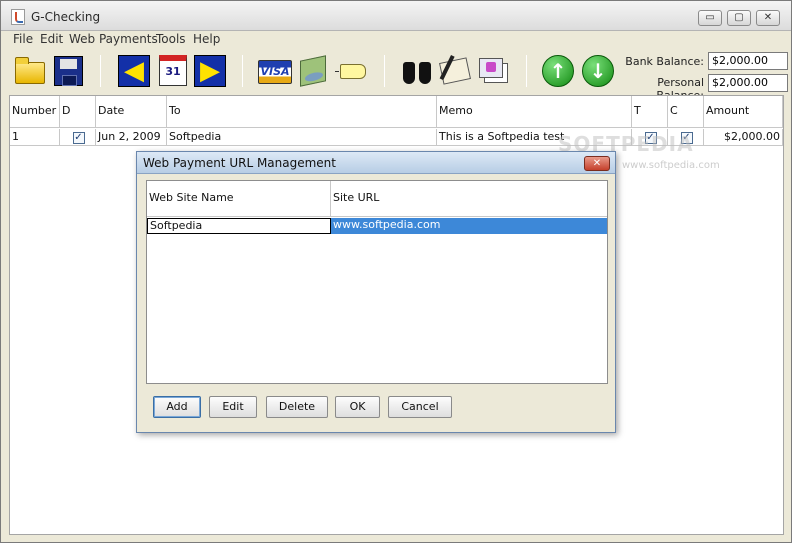 Image resolution: width=792 pixels, height=543 pixels. I want to click on floppy-disk-icon, so click(68, 71).